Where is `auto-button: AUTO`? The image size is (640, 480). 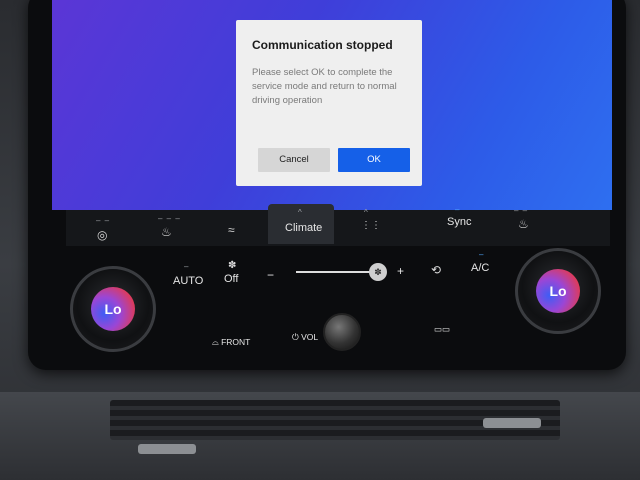 auto-button: AUTO is located at coordinates (188, 281).